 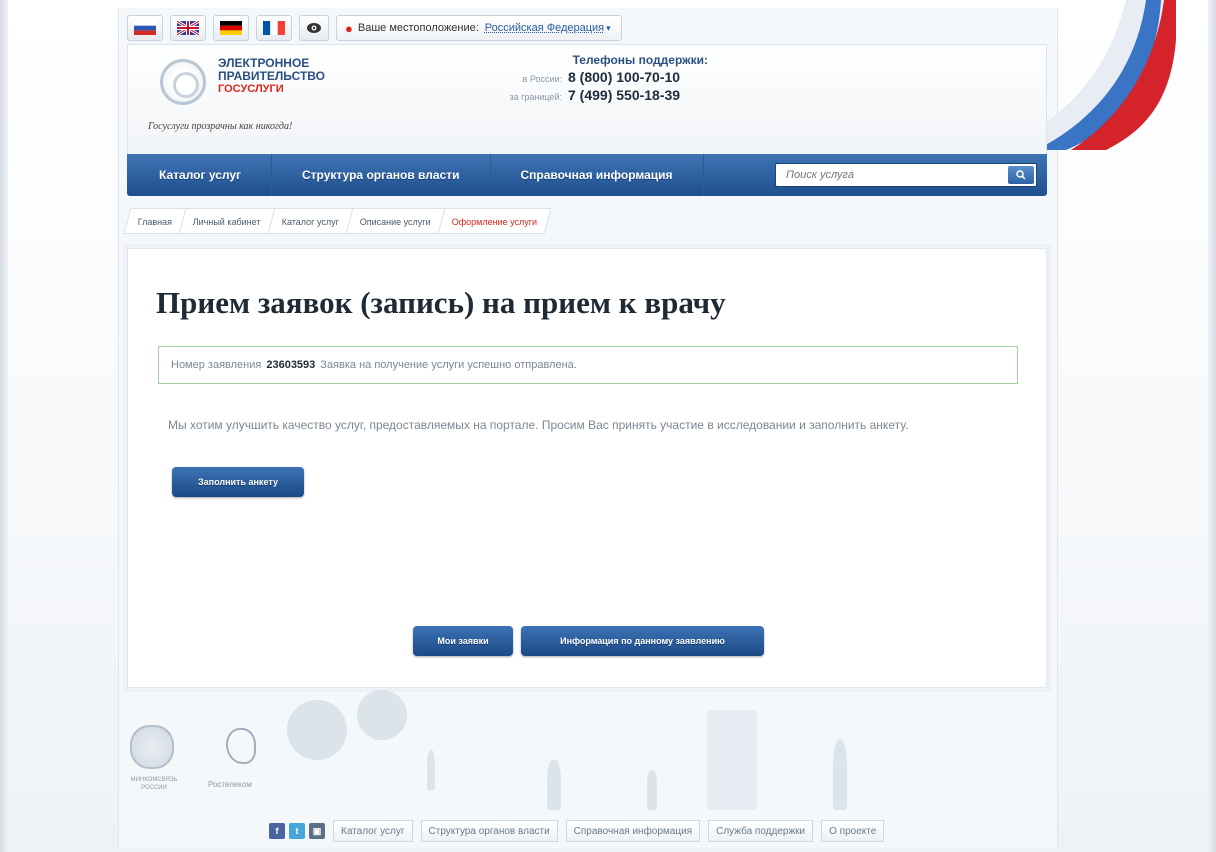 I want to click on photo-icon: ▣, so click(x=317, y=831).